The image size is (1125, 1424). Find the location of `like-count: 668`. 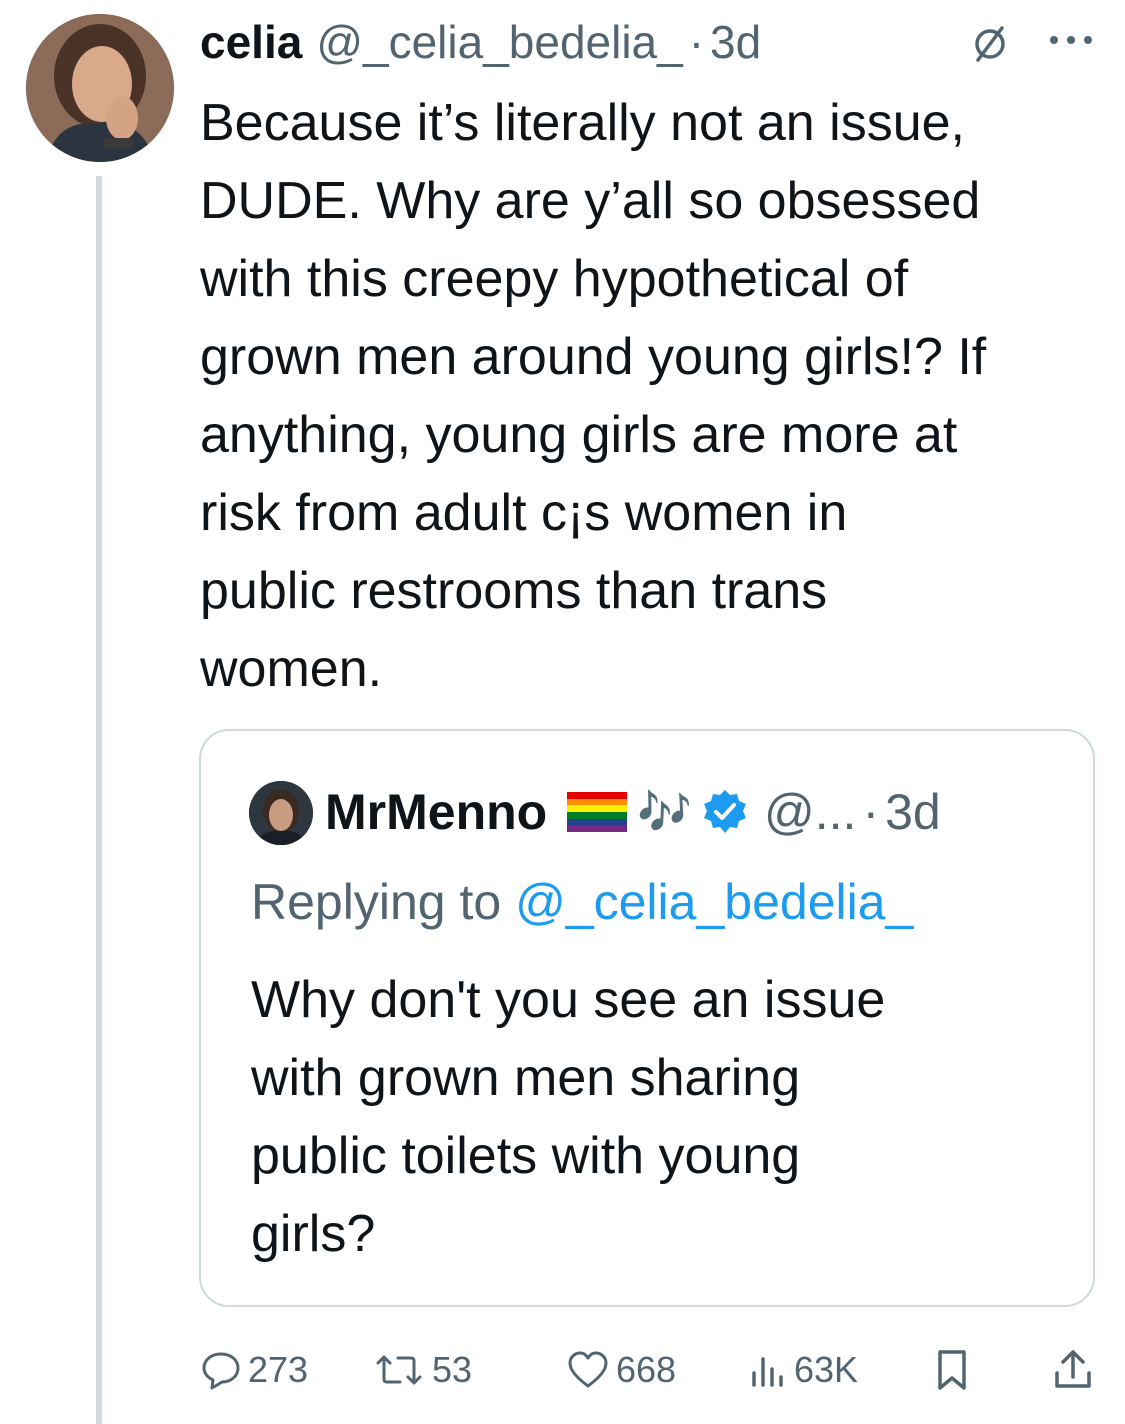

like-count: 668 is located at coordinates (646, 1369).